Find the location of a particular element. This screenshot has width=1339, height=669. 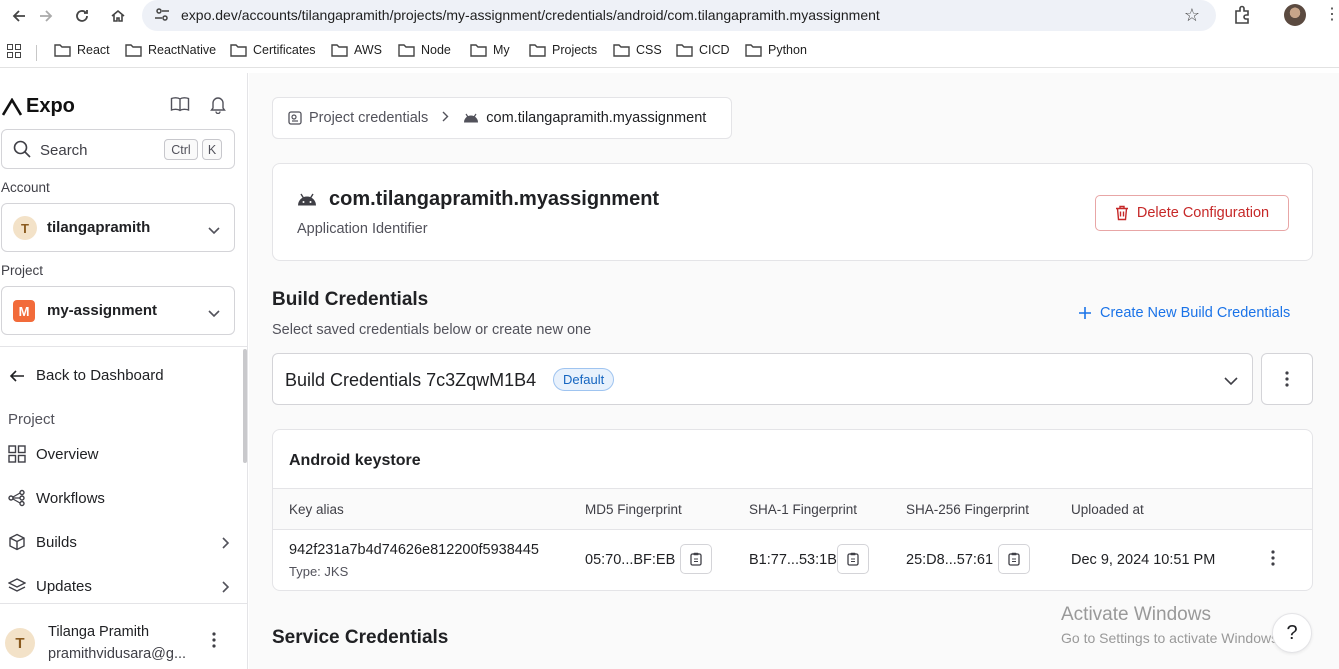

sidebar-item-updates: Updates is located at coordinates (119, 586).